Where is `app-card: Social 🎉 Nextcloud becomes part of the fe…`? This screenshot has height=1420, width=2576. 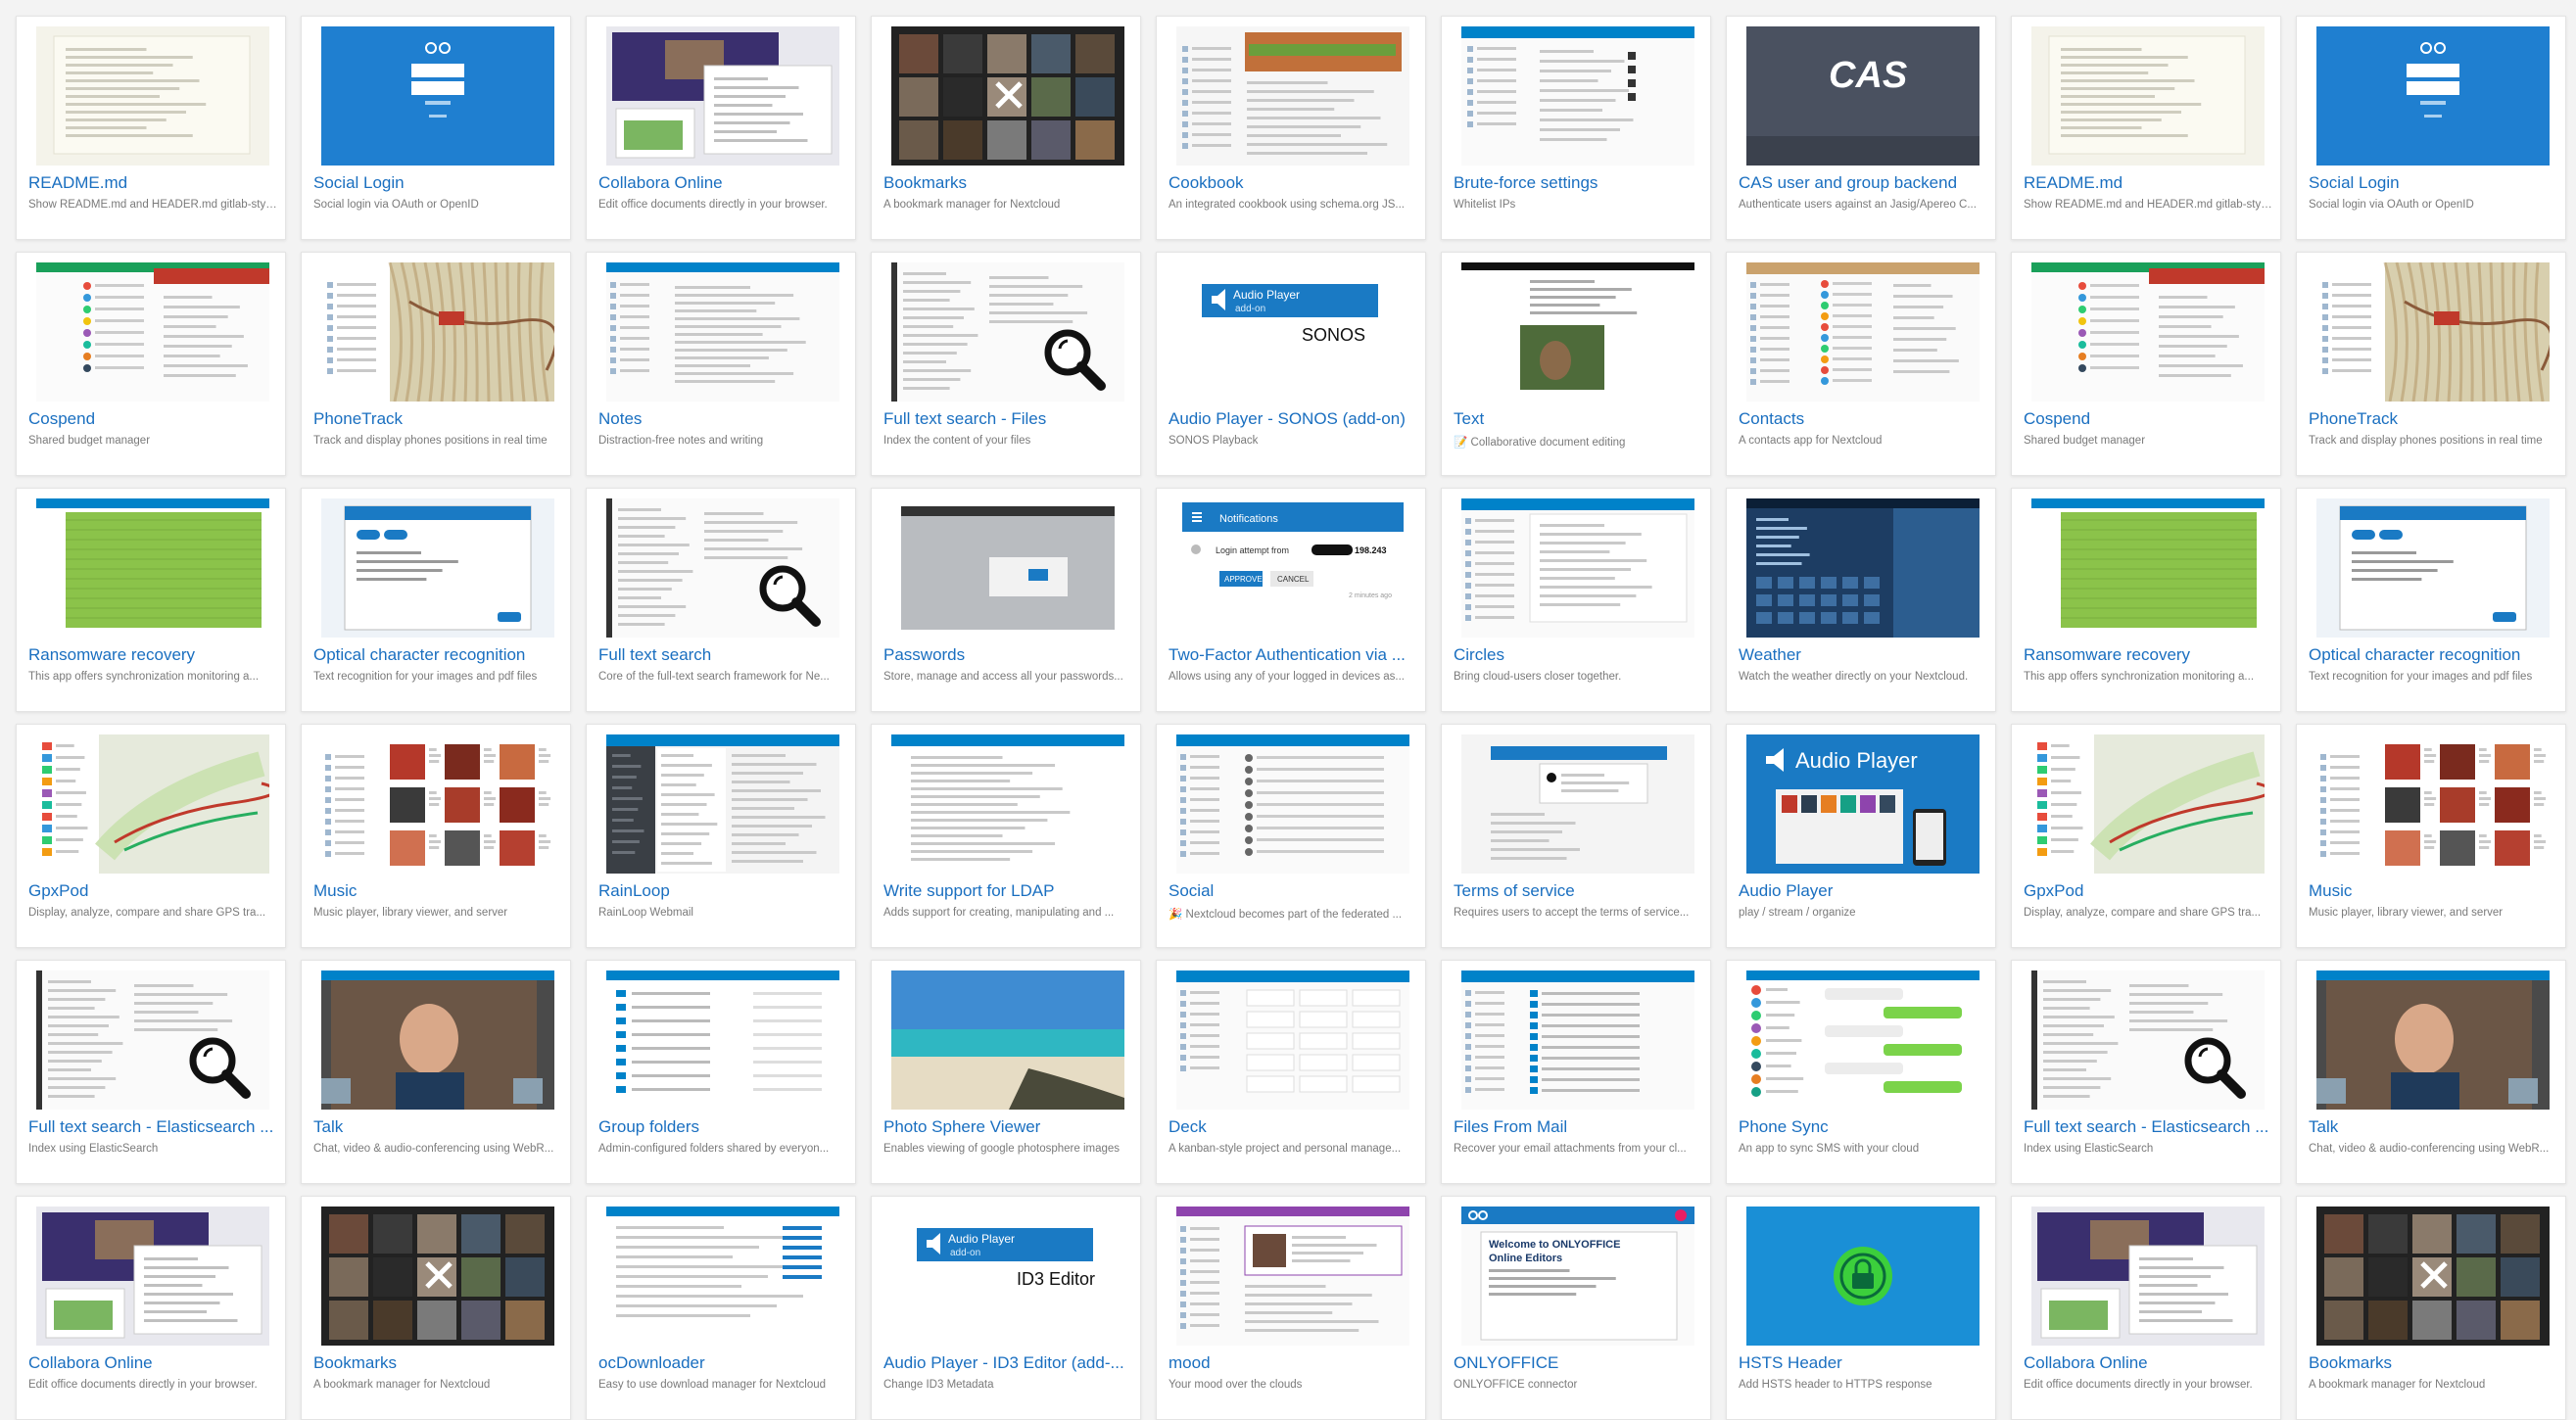
app-card: Social 🎉 Nextcloud becomes part of the fe… is located at coordinates (1291, 836).